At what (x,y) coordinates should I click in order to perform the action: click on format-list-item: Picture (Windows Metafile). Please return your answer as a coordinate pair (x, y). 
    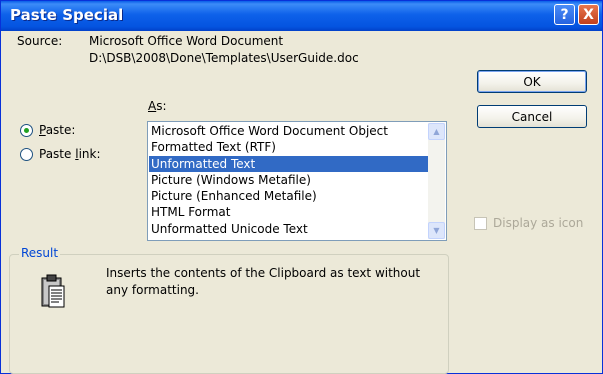
    Looking at the image, I should click on (288, 180).